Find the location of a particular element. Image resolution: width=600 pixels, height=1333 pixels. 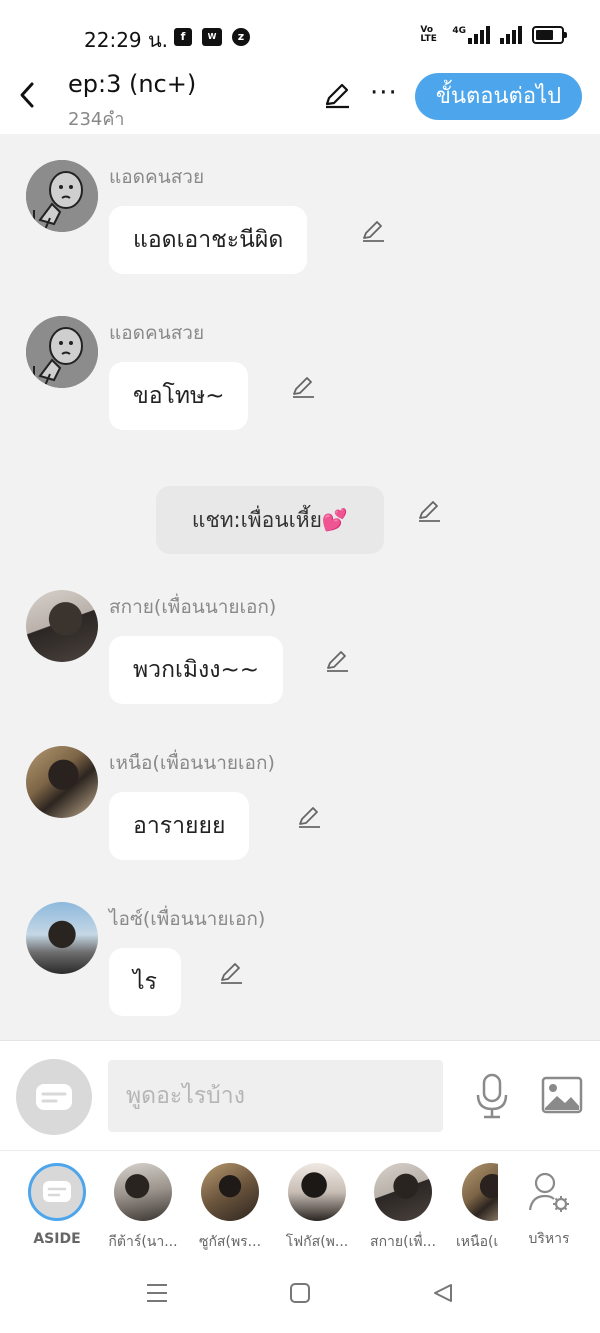

sender-name: เหนือ(เพื่อนนายเอก) is located at coordinates (192, 763).